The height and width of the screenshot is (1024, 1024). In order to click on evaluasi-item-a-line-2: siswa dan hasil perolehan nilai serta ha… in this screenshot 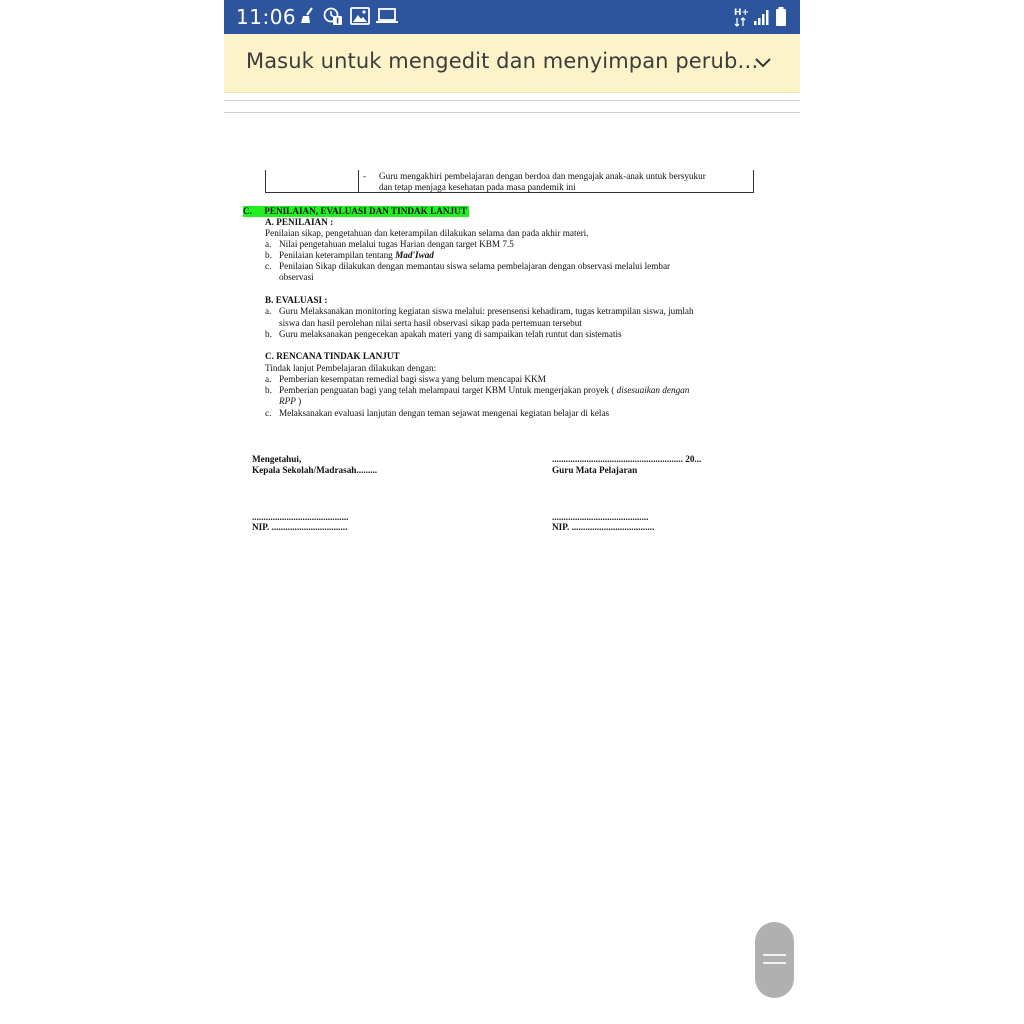, I will do `click(430, 323)`.